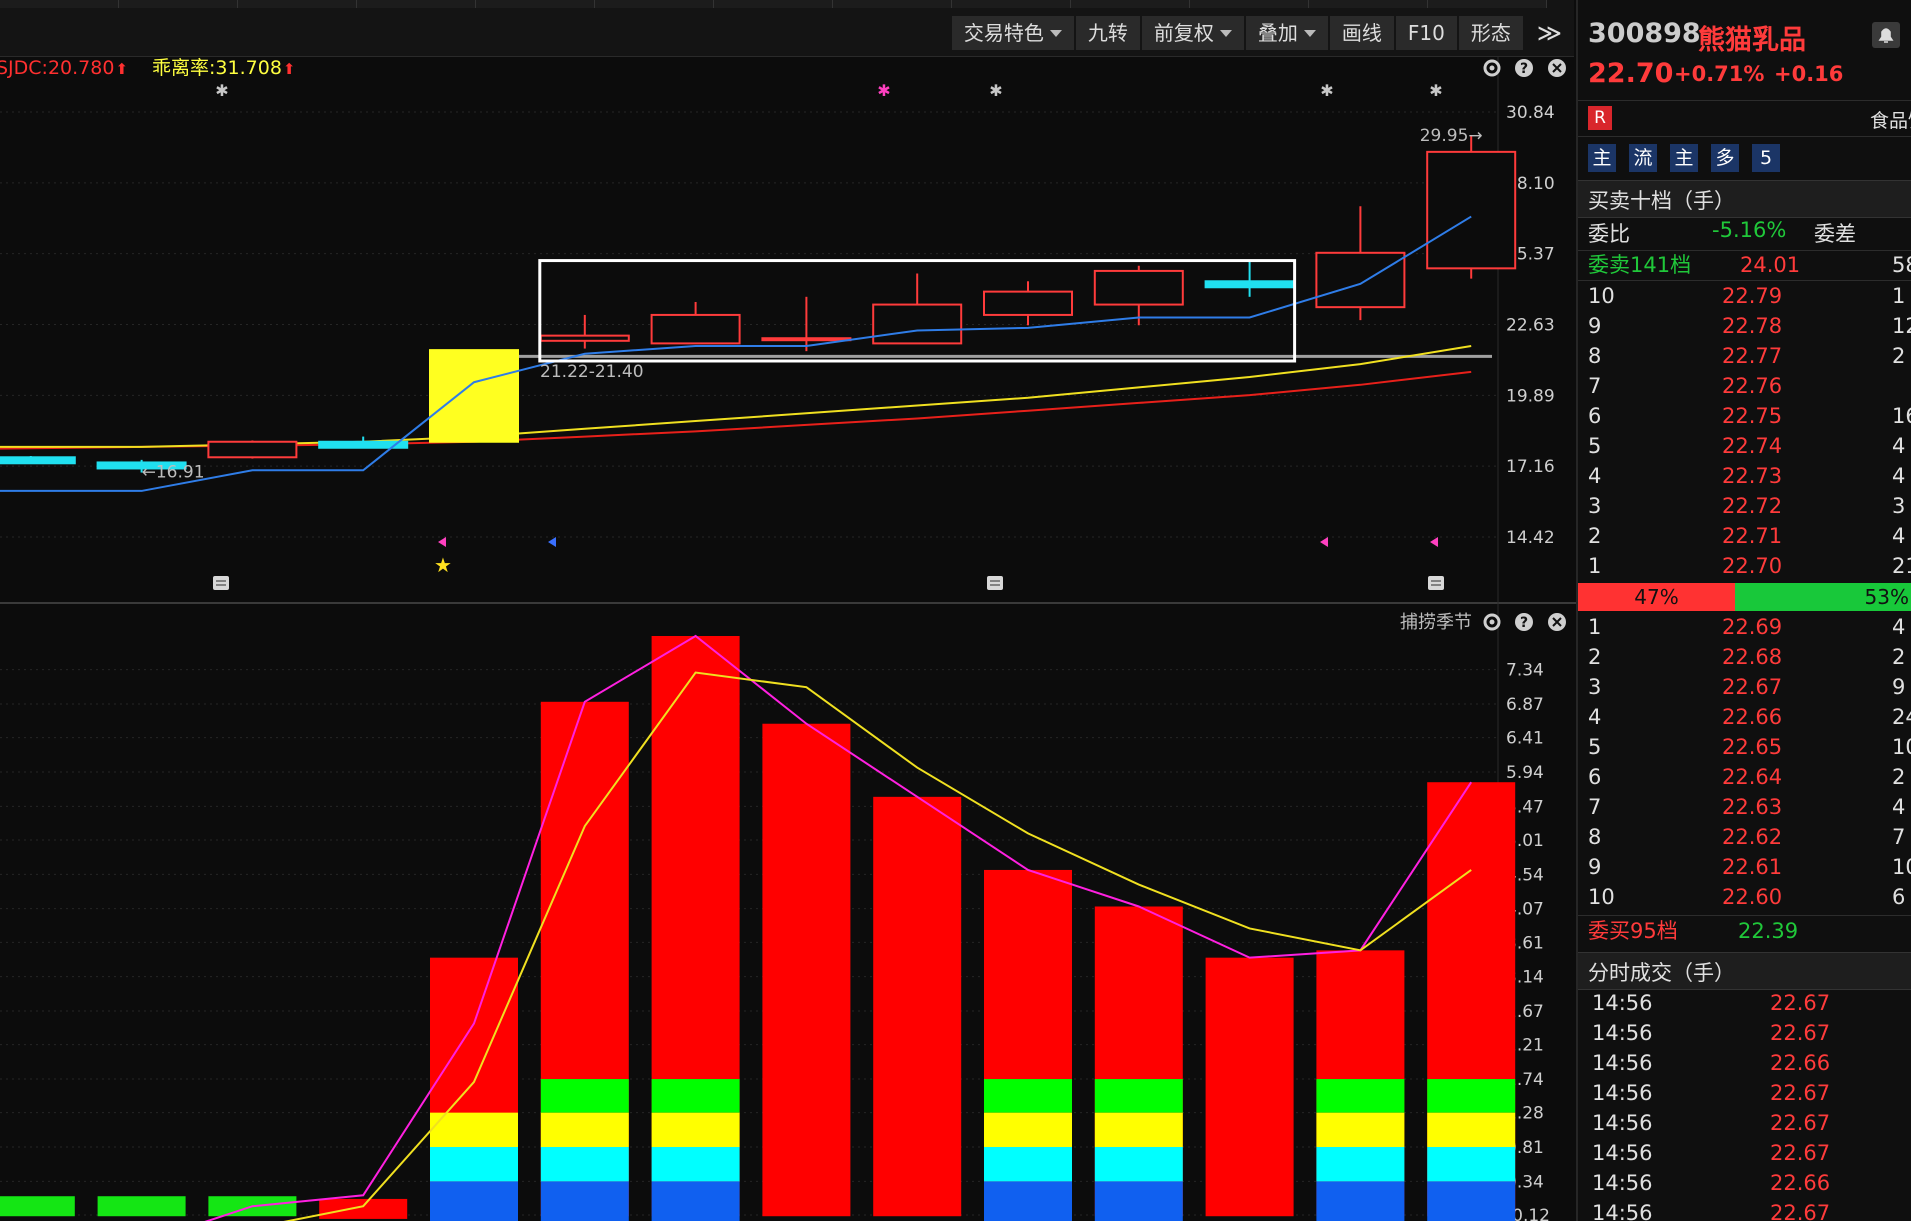 The height and width of the screenshot is (1221, 1911). I want to click on bid-level: 10, so click(1601, 897).